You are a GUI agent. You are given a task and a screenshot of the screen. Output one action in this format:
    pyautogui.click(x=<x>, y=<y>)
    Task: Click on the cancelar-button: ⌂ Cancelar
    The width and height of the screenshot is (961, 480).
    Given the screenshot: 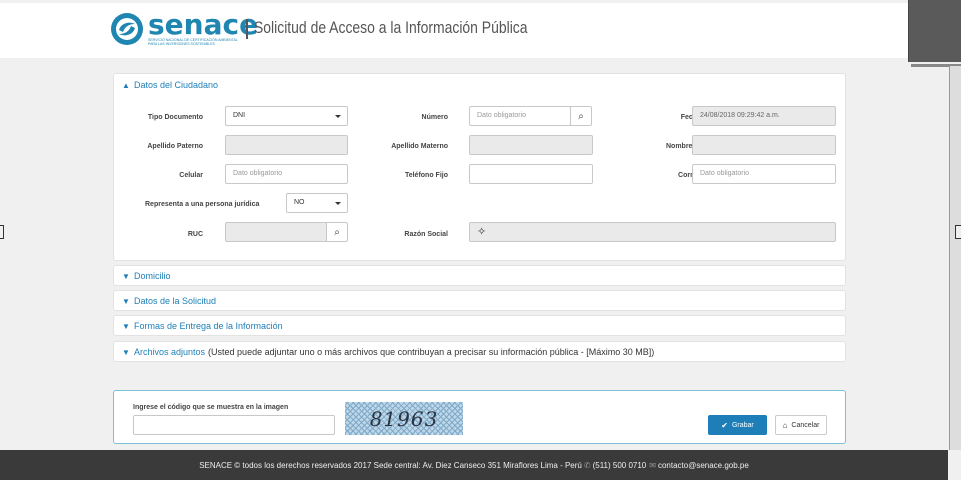 What is the action you would take?
    pyautogui.click(x=801, y=425)
    